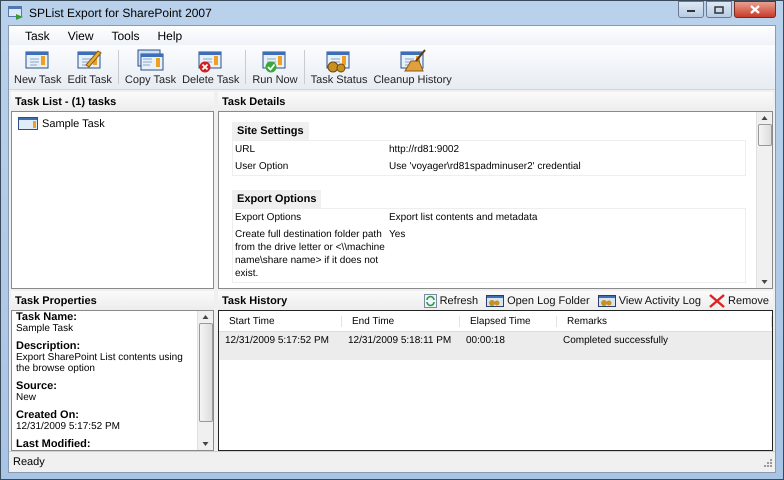 This screenshot has height=480, width=784. Describe the element at coordinates (150, 60) in the screenshot. I see `stacked-windows-icon` at that location.